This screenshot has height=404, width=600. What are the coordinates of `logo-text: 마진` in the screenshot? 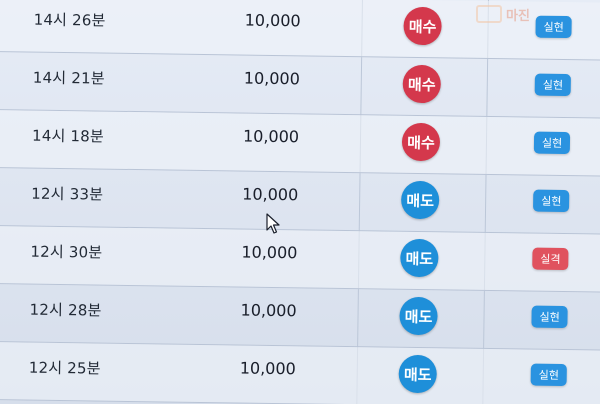 It's located at (518, 16).